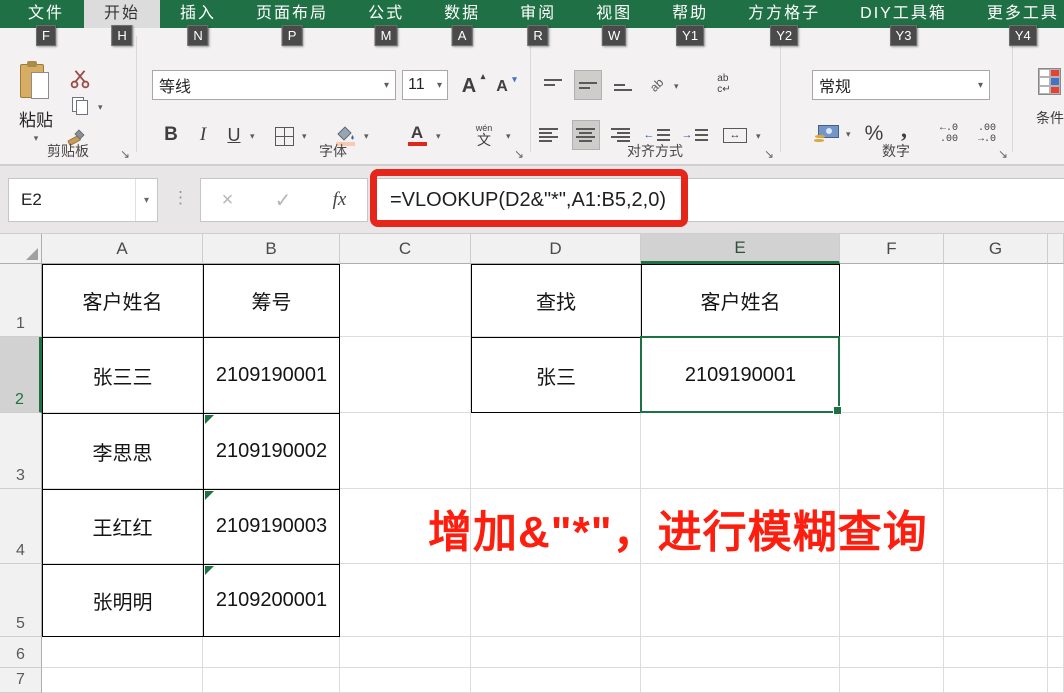 The width and height of the screenshot is (1064, 693). I want to click on tab-page-layout: 页面布局 P, so click(292, 23).